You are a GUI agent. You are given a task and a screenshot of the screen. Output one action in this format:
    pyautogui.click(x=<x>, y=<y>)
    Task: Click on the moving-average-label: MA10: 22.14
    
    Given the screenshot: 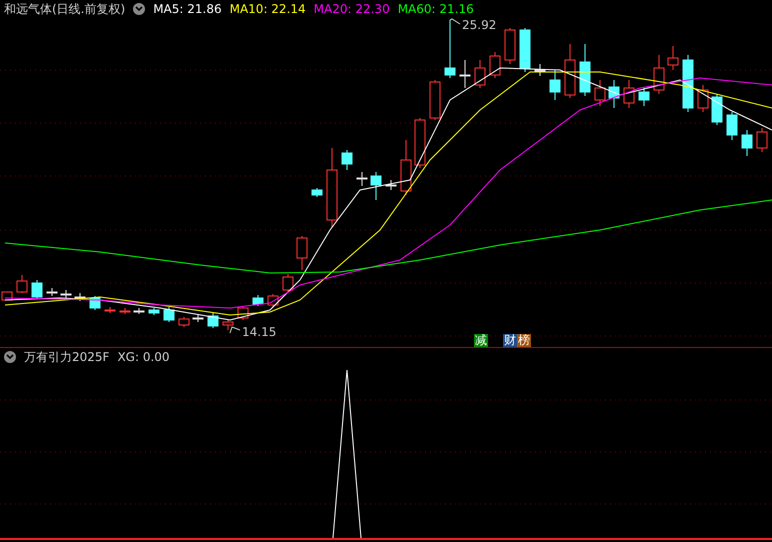 What is the action you would take?
    pyautogui.click(x=268, y=9)
    